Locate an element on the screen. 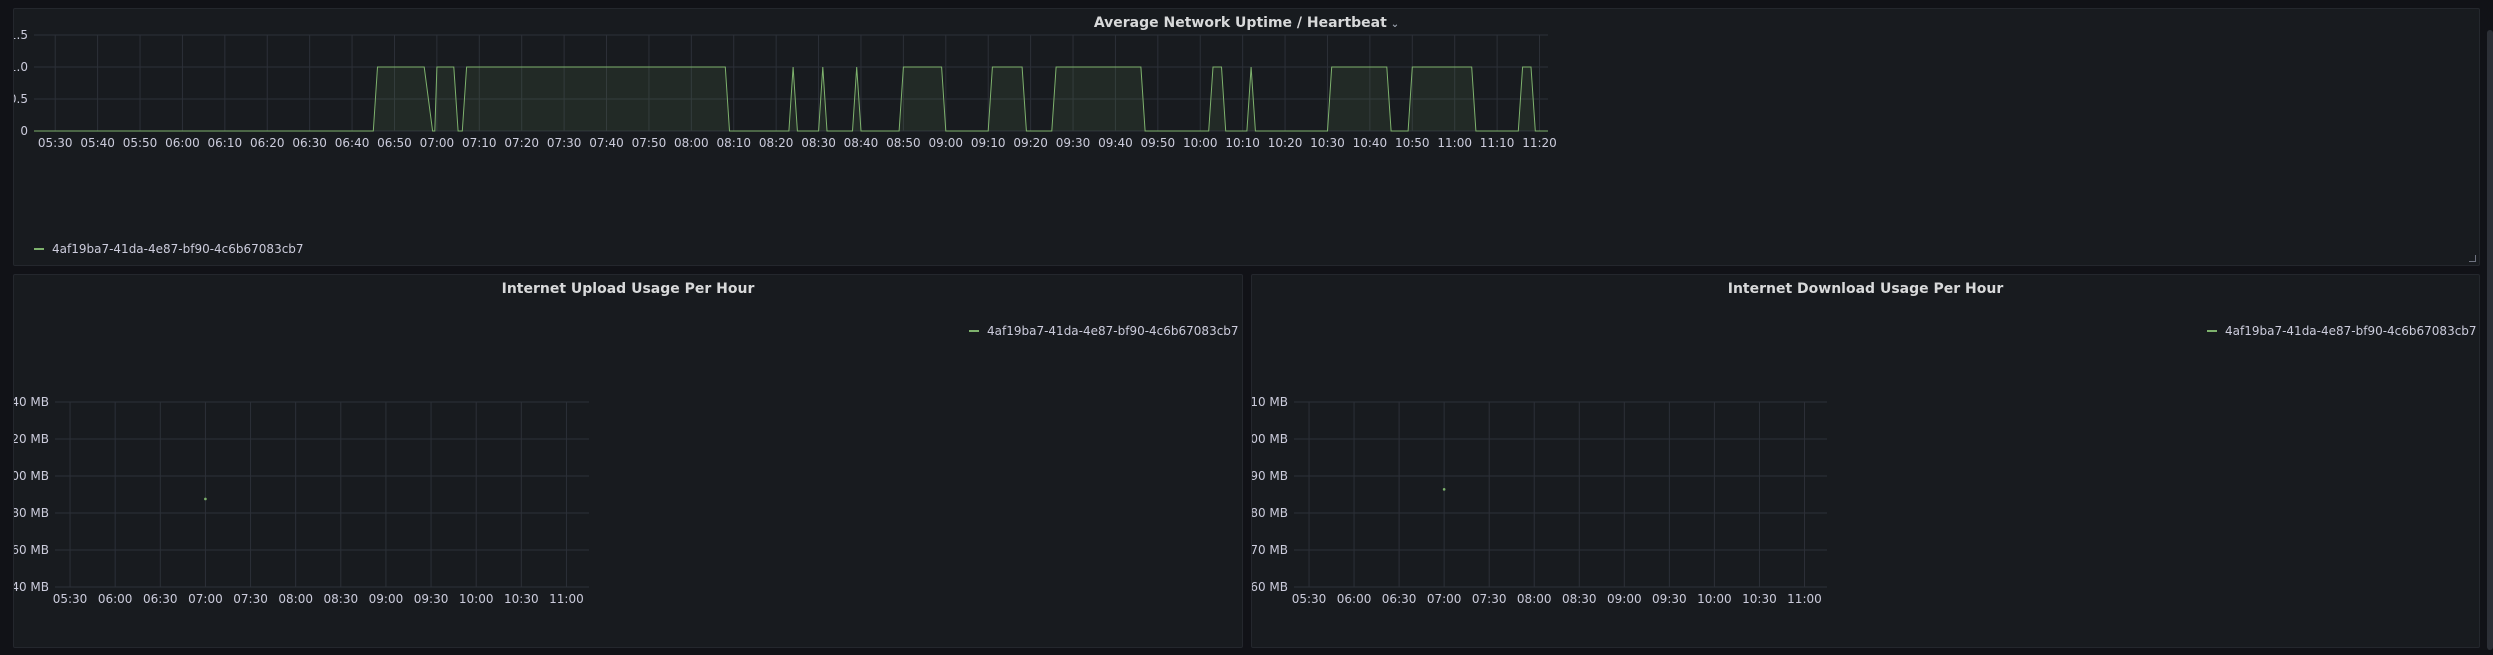  y-tick-label: 180 MB is located at coordinates (31, 513).